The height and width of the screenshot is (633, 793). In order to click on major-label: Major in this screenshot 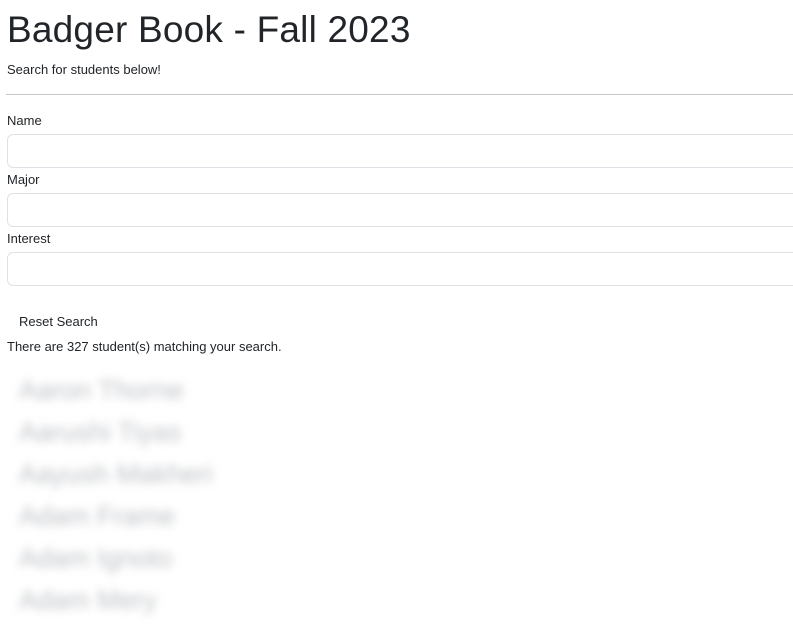, I will do `click(23, 179)`.